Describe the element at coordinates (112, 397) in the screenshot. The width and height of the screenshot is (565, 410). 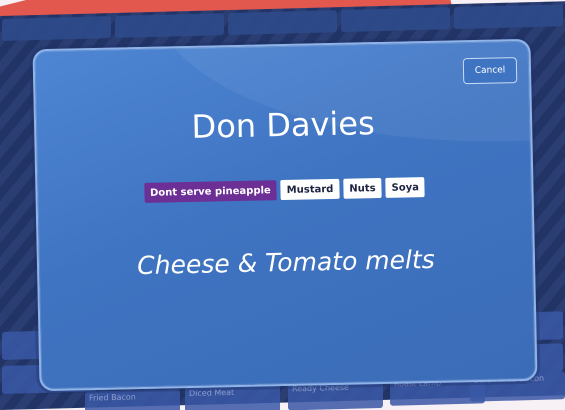
I see `menu-tile-label: Fried Bacon` at that location.